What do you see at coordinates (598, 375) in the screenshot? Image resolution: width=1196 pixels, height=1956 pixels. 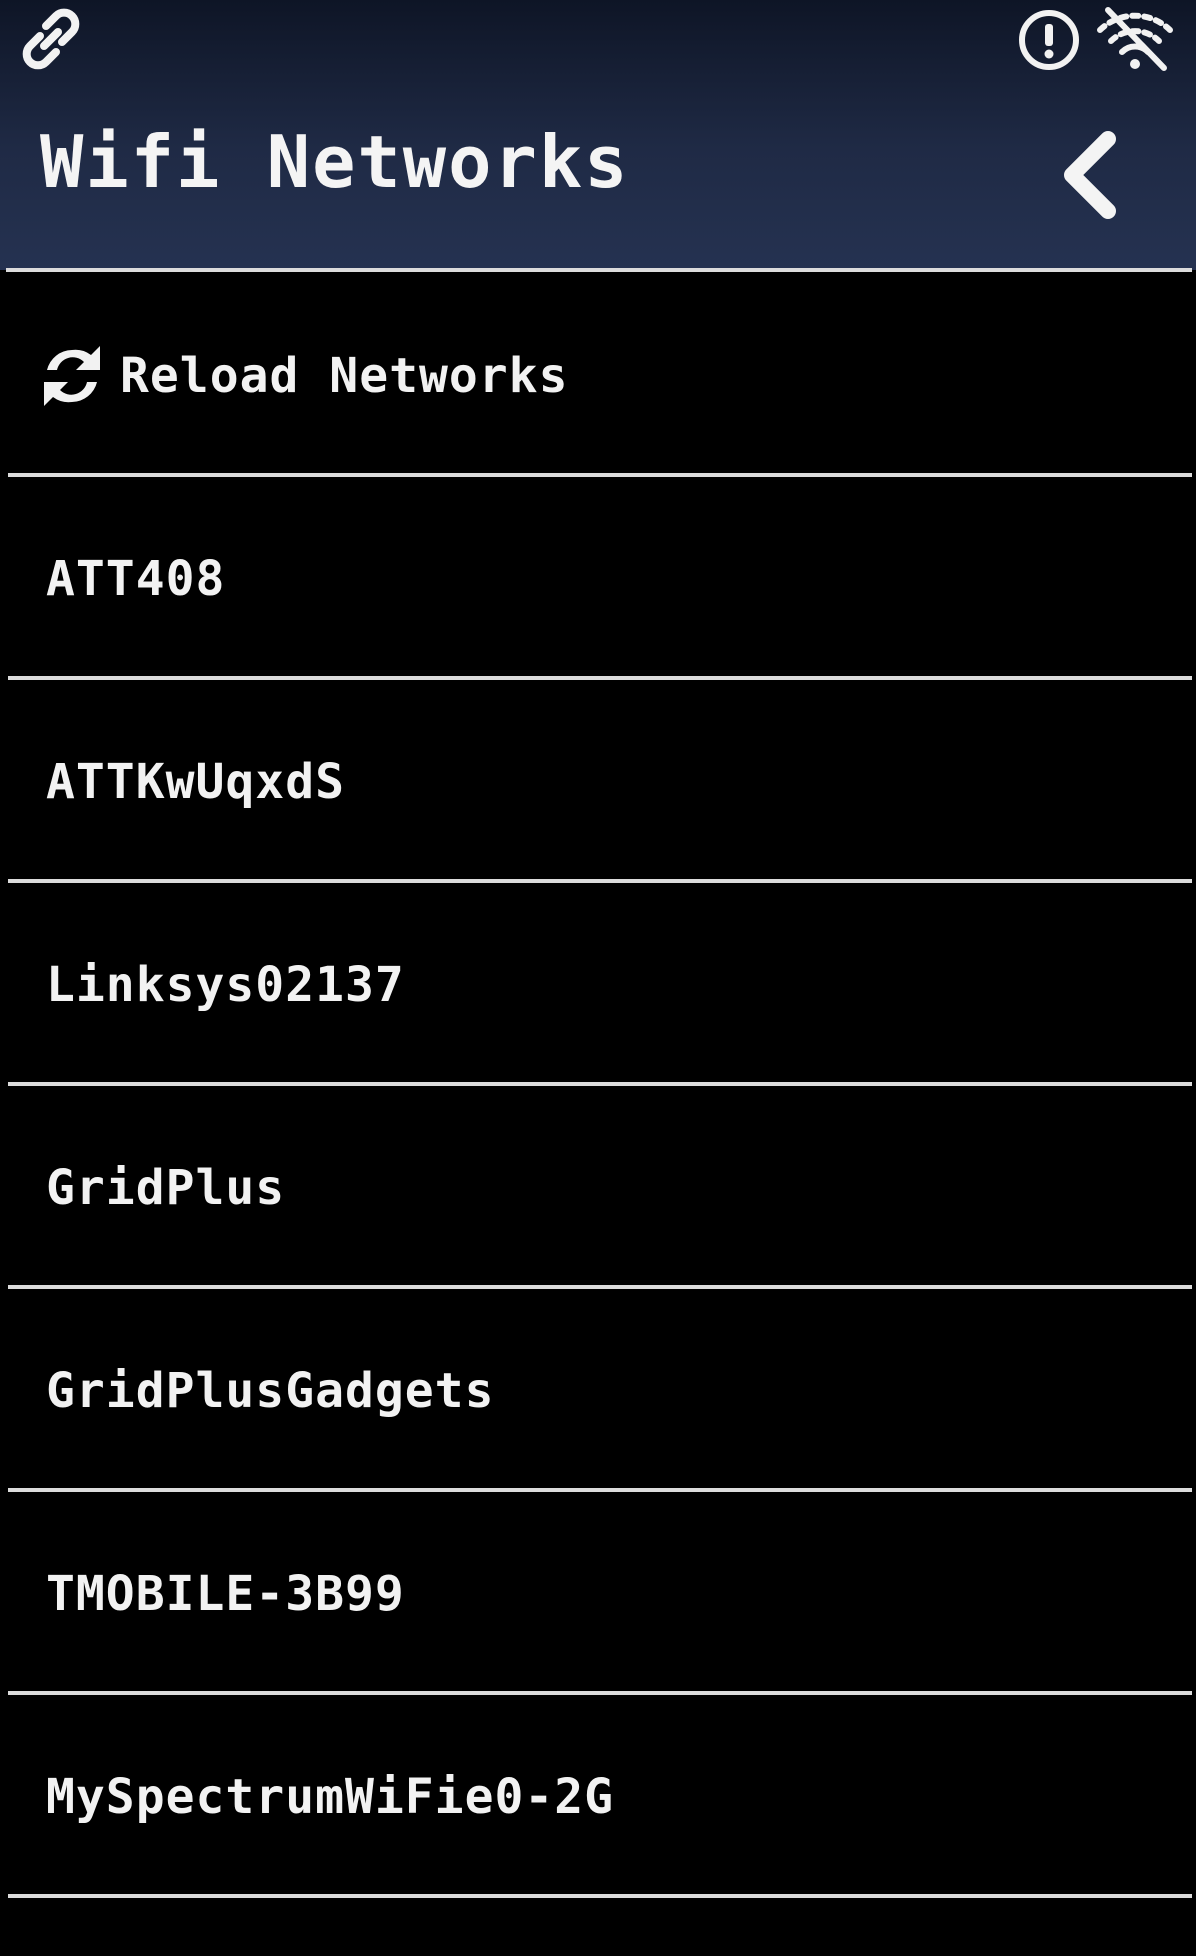 I see `reload-networks-button: Reload Networks` at bounding box center [598, 375].